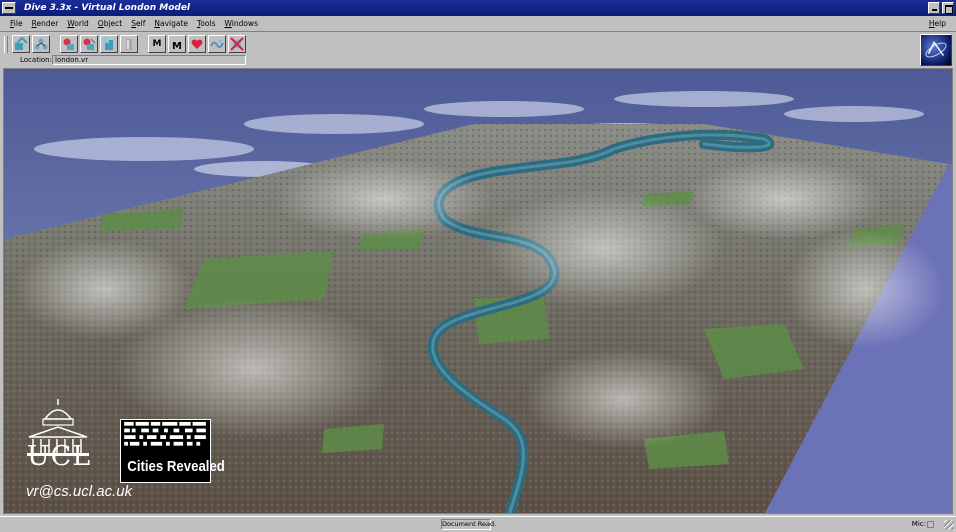 The height and width of the screenshot is (532, 956). I want to click on heart-button, so click(197, 44).